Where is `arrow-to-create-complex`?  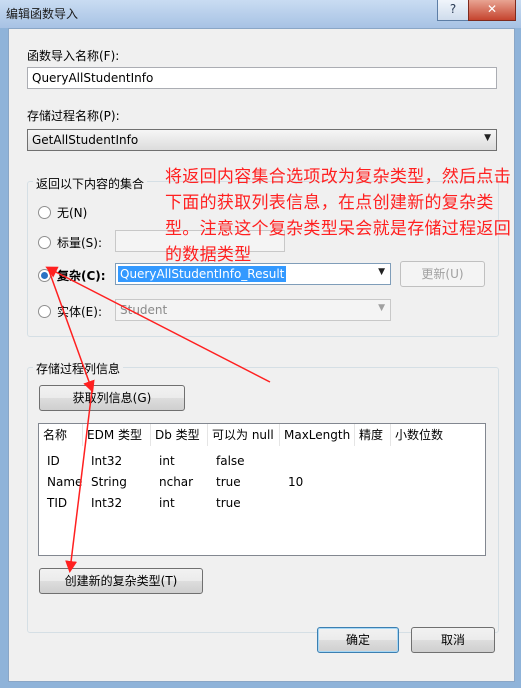 arrow-to-create-complex is located at coordinates (79, 481).